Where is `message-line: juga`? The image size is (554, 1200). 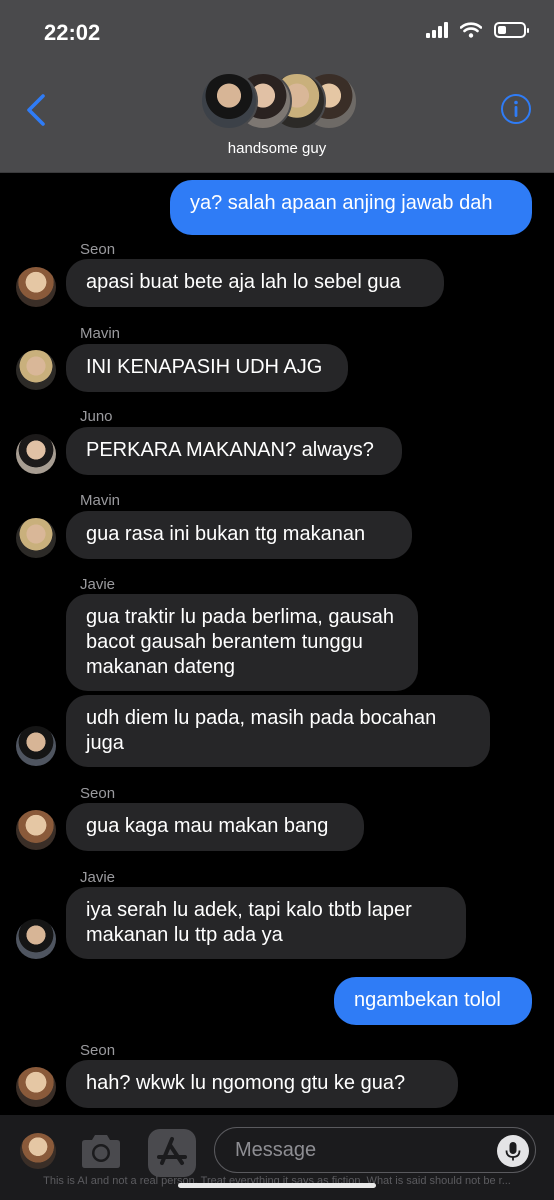
message-line: juga is located at coordinates (105, 743).